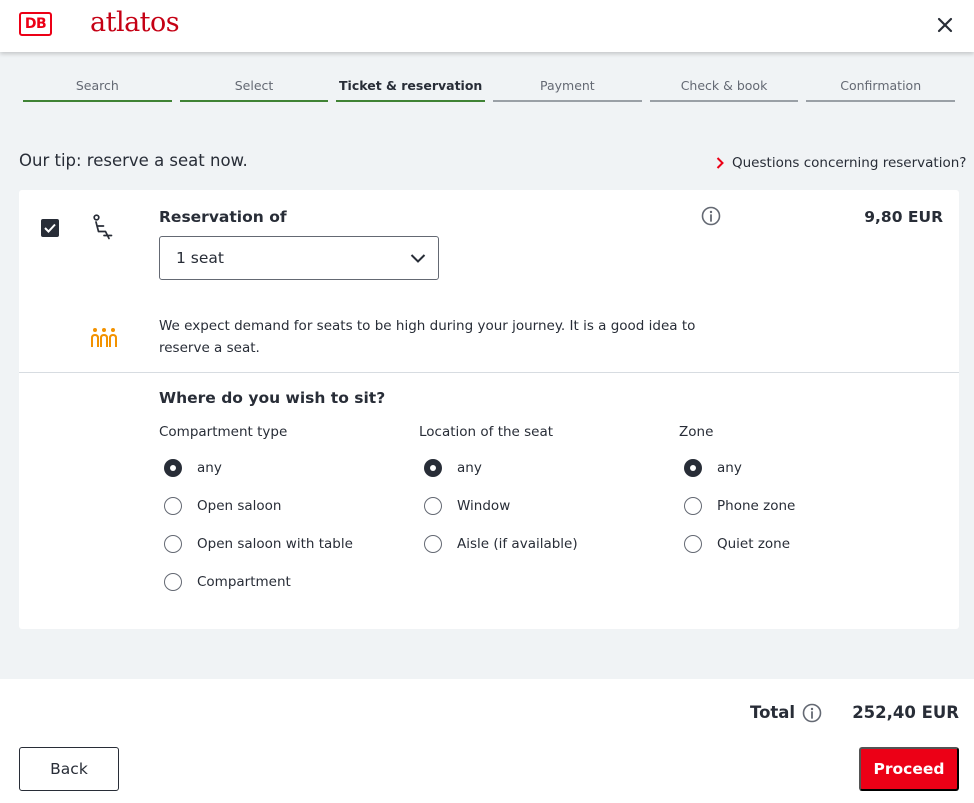  What do you see at coordinates (135, 22) in the screenshot?
I see `brand-name: atlatos` at bounding box center [135, 22].